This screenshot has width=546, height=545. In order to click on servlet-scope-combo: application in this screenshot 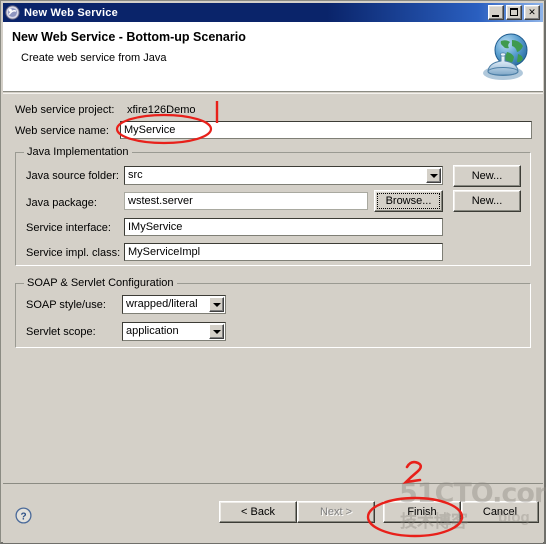, I will do `click(174, 331)`.